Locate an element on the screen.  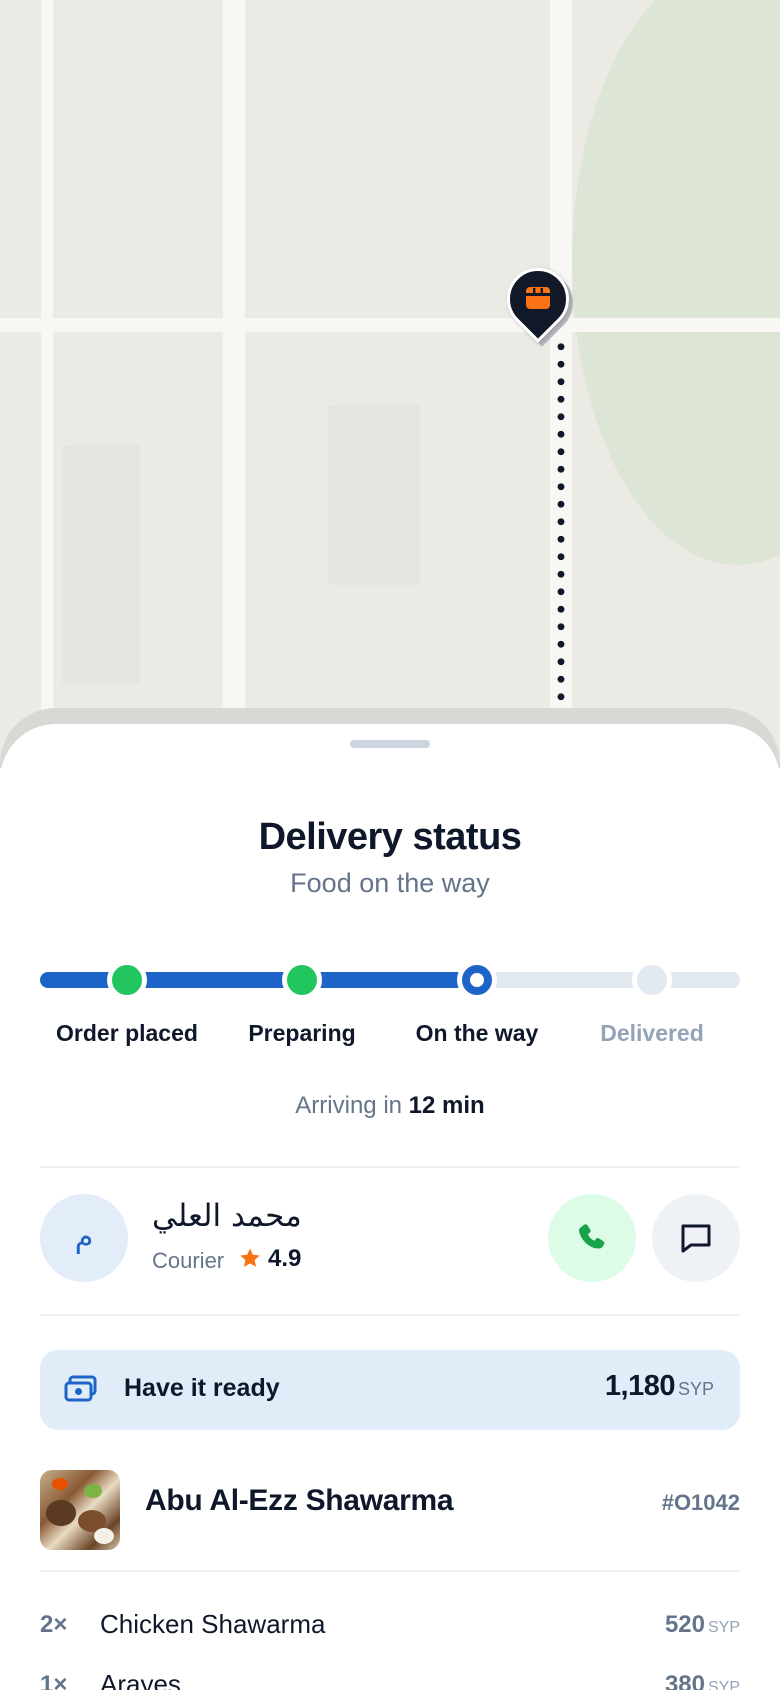
sheet-drag-handle is located at coordinates (390, 744).